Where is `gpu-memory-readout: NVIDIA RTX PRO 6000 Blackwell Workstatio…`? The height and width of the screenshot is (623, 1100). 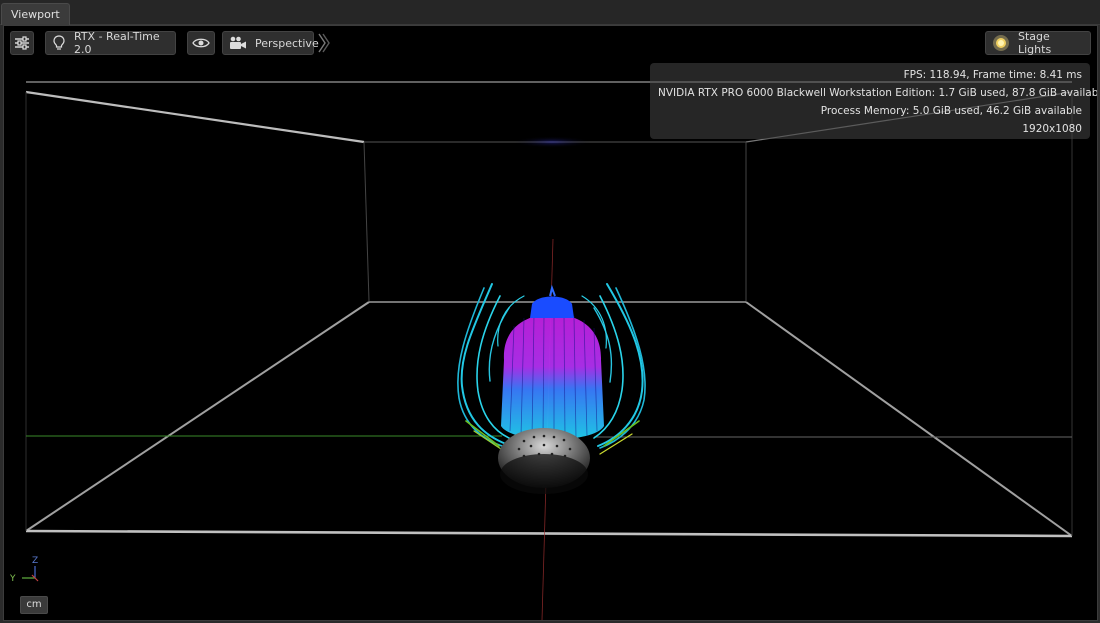
gpu-memory-readout: NVIDIA RTX PRO 6000 Blackwell Workstatio… is located at coordinates (878, 93).